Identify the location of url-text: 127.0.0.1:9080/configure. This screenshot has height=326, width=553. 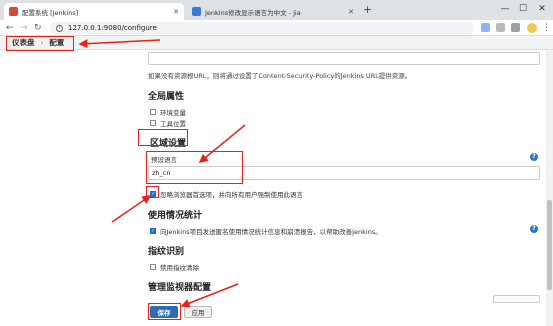
(112, 28).